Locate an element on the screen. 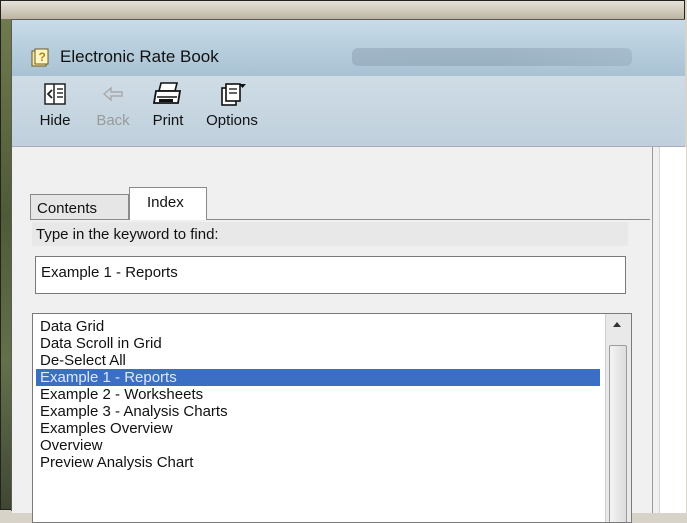 The height and width of the screenshot is (523, 687). list-item: Preview Analysis Chart is located at coordinates (318, 462).